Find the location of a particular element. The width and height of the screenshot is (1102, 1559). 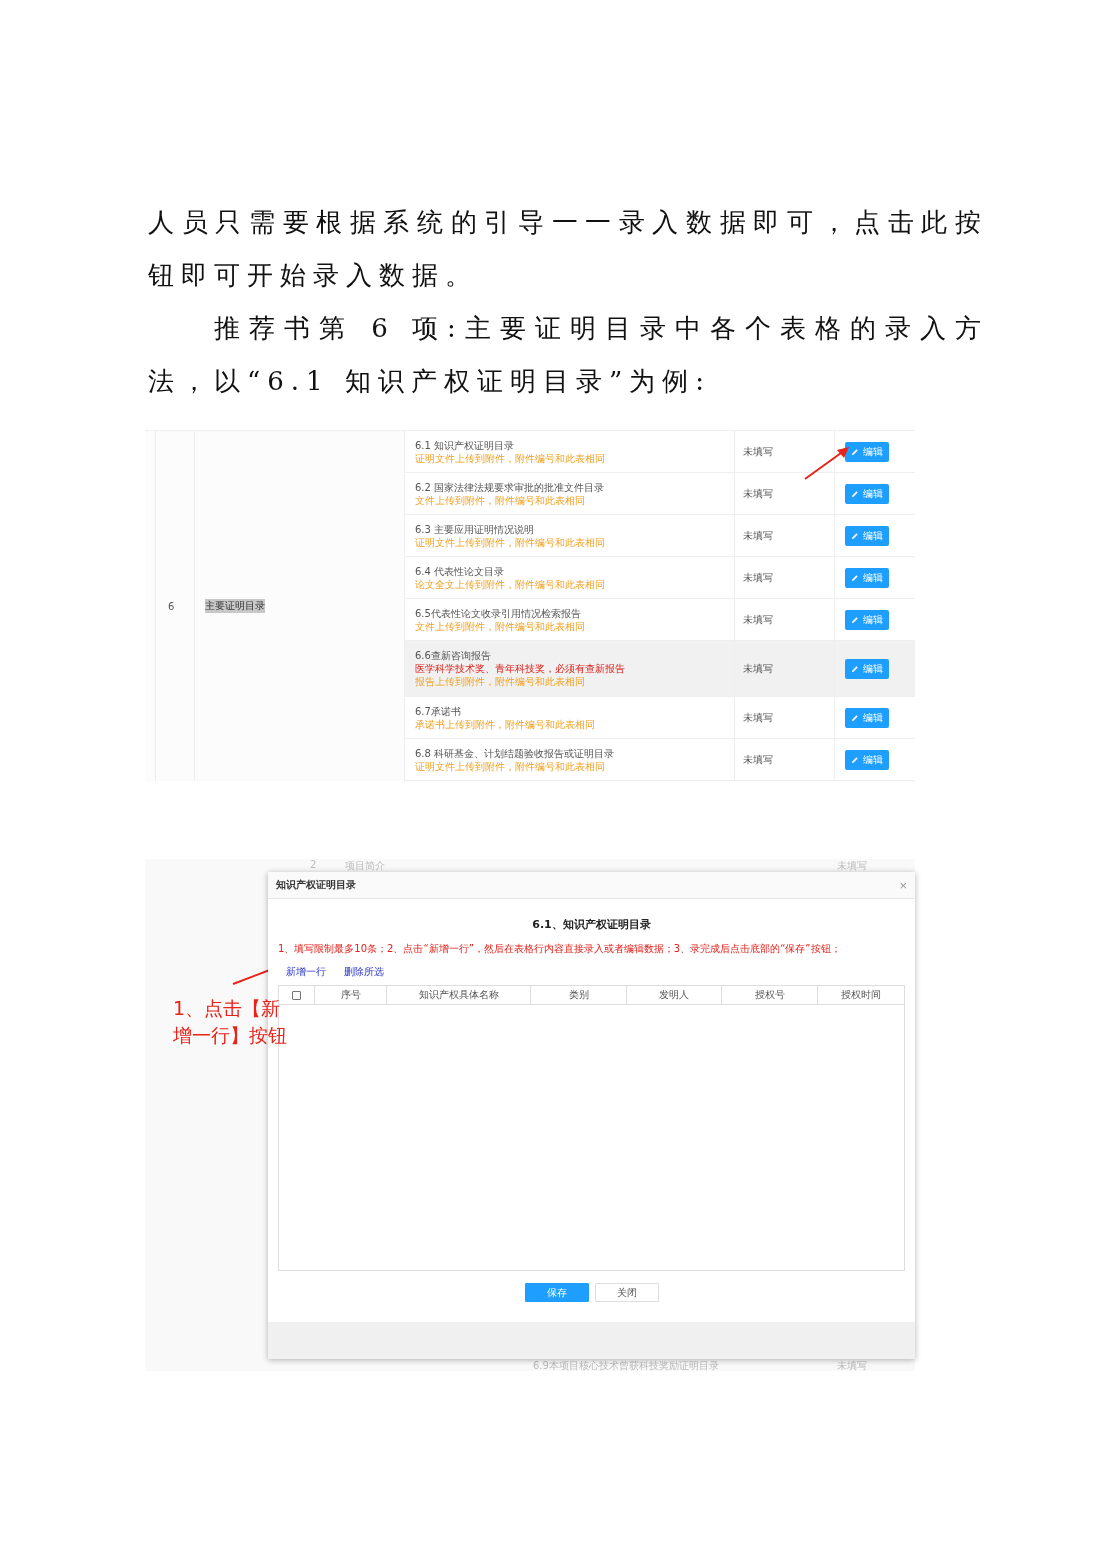

item-note: 承诺书上传到附件，附件编号和此表相同 is located at coordinates (505, 724).